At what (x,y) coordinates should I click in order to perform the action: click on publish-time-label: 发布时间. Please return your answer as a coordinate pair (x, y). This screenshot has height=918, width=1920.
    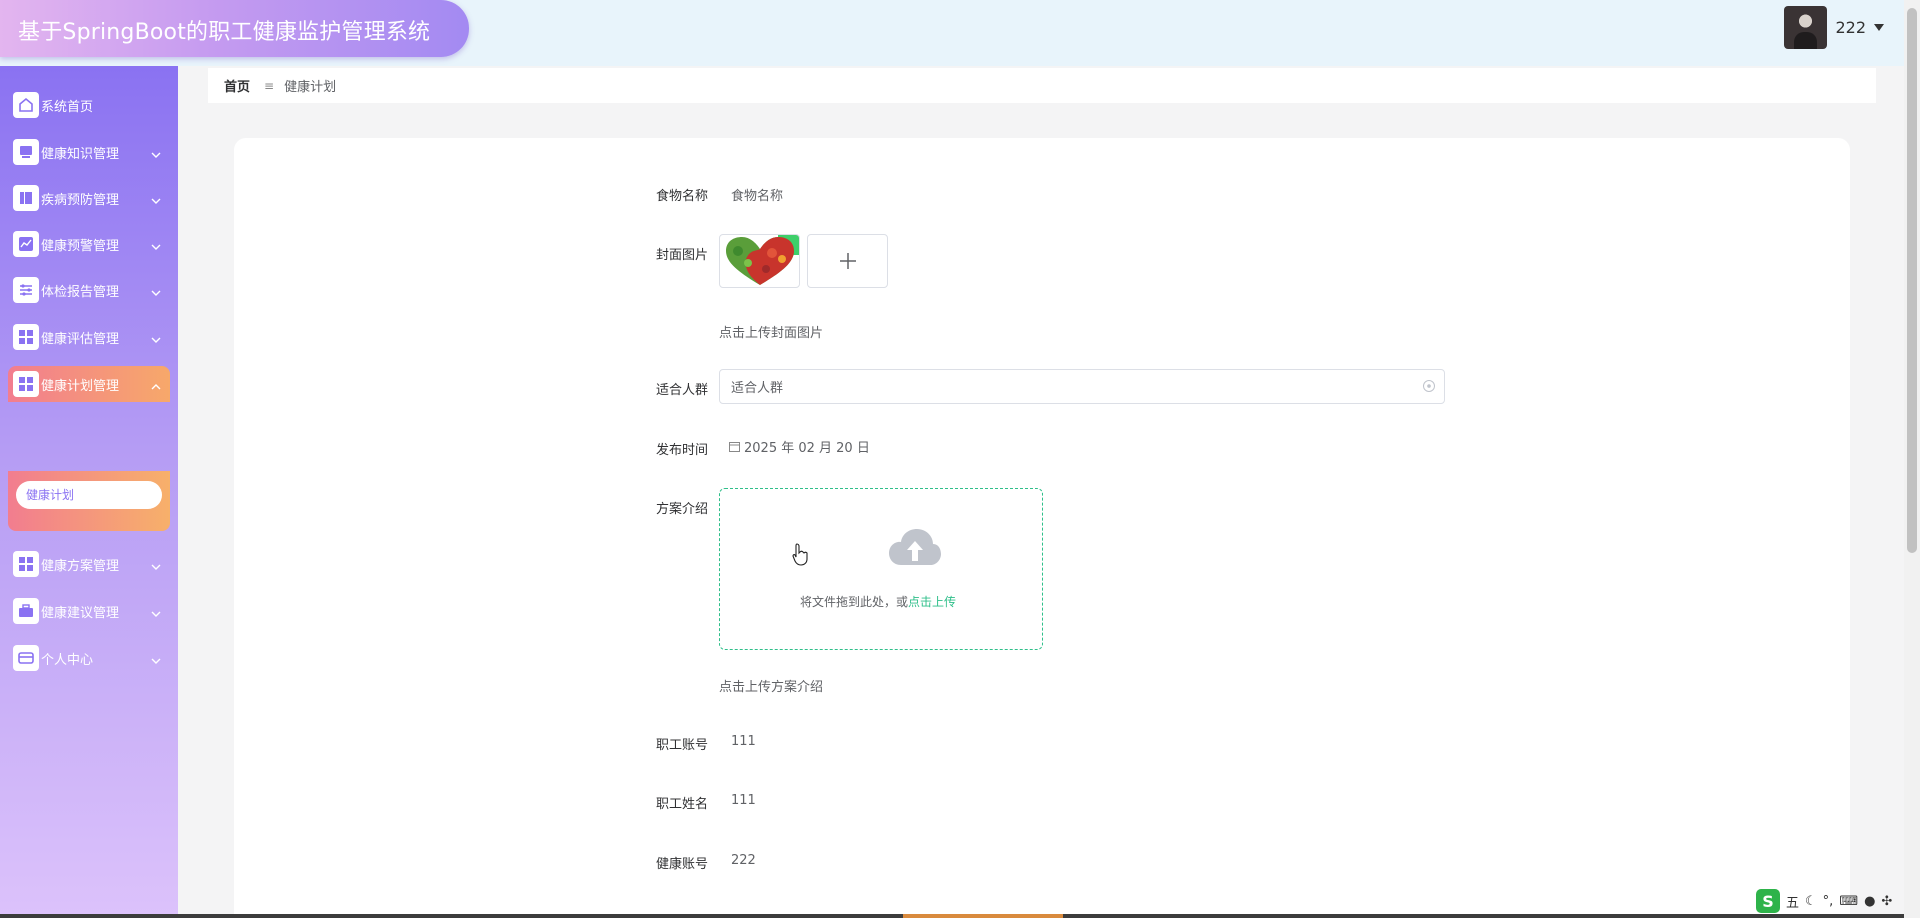
    Looking at the image, I should click on (682, 450).